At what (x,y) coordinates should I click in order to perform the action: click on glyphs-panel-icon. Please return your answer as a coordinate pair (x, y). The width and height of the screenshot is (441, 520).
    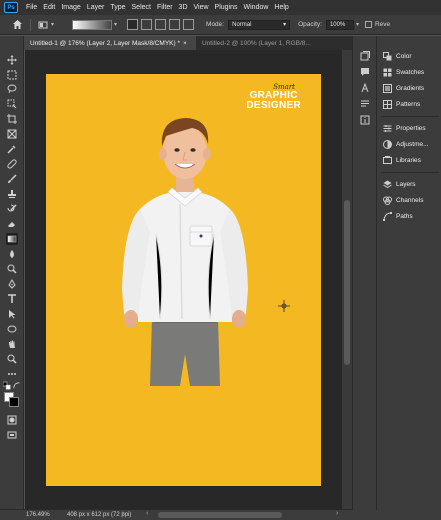
    Looking at the image, I should click on (365, 88).